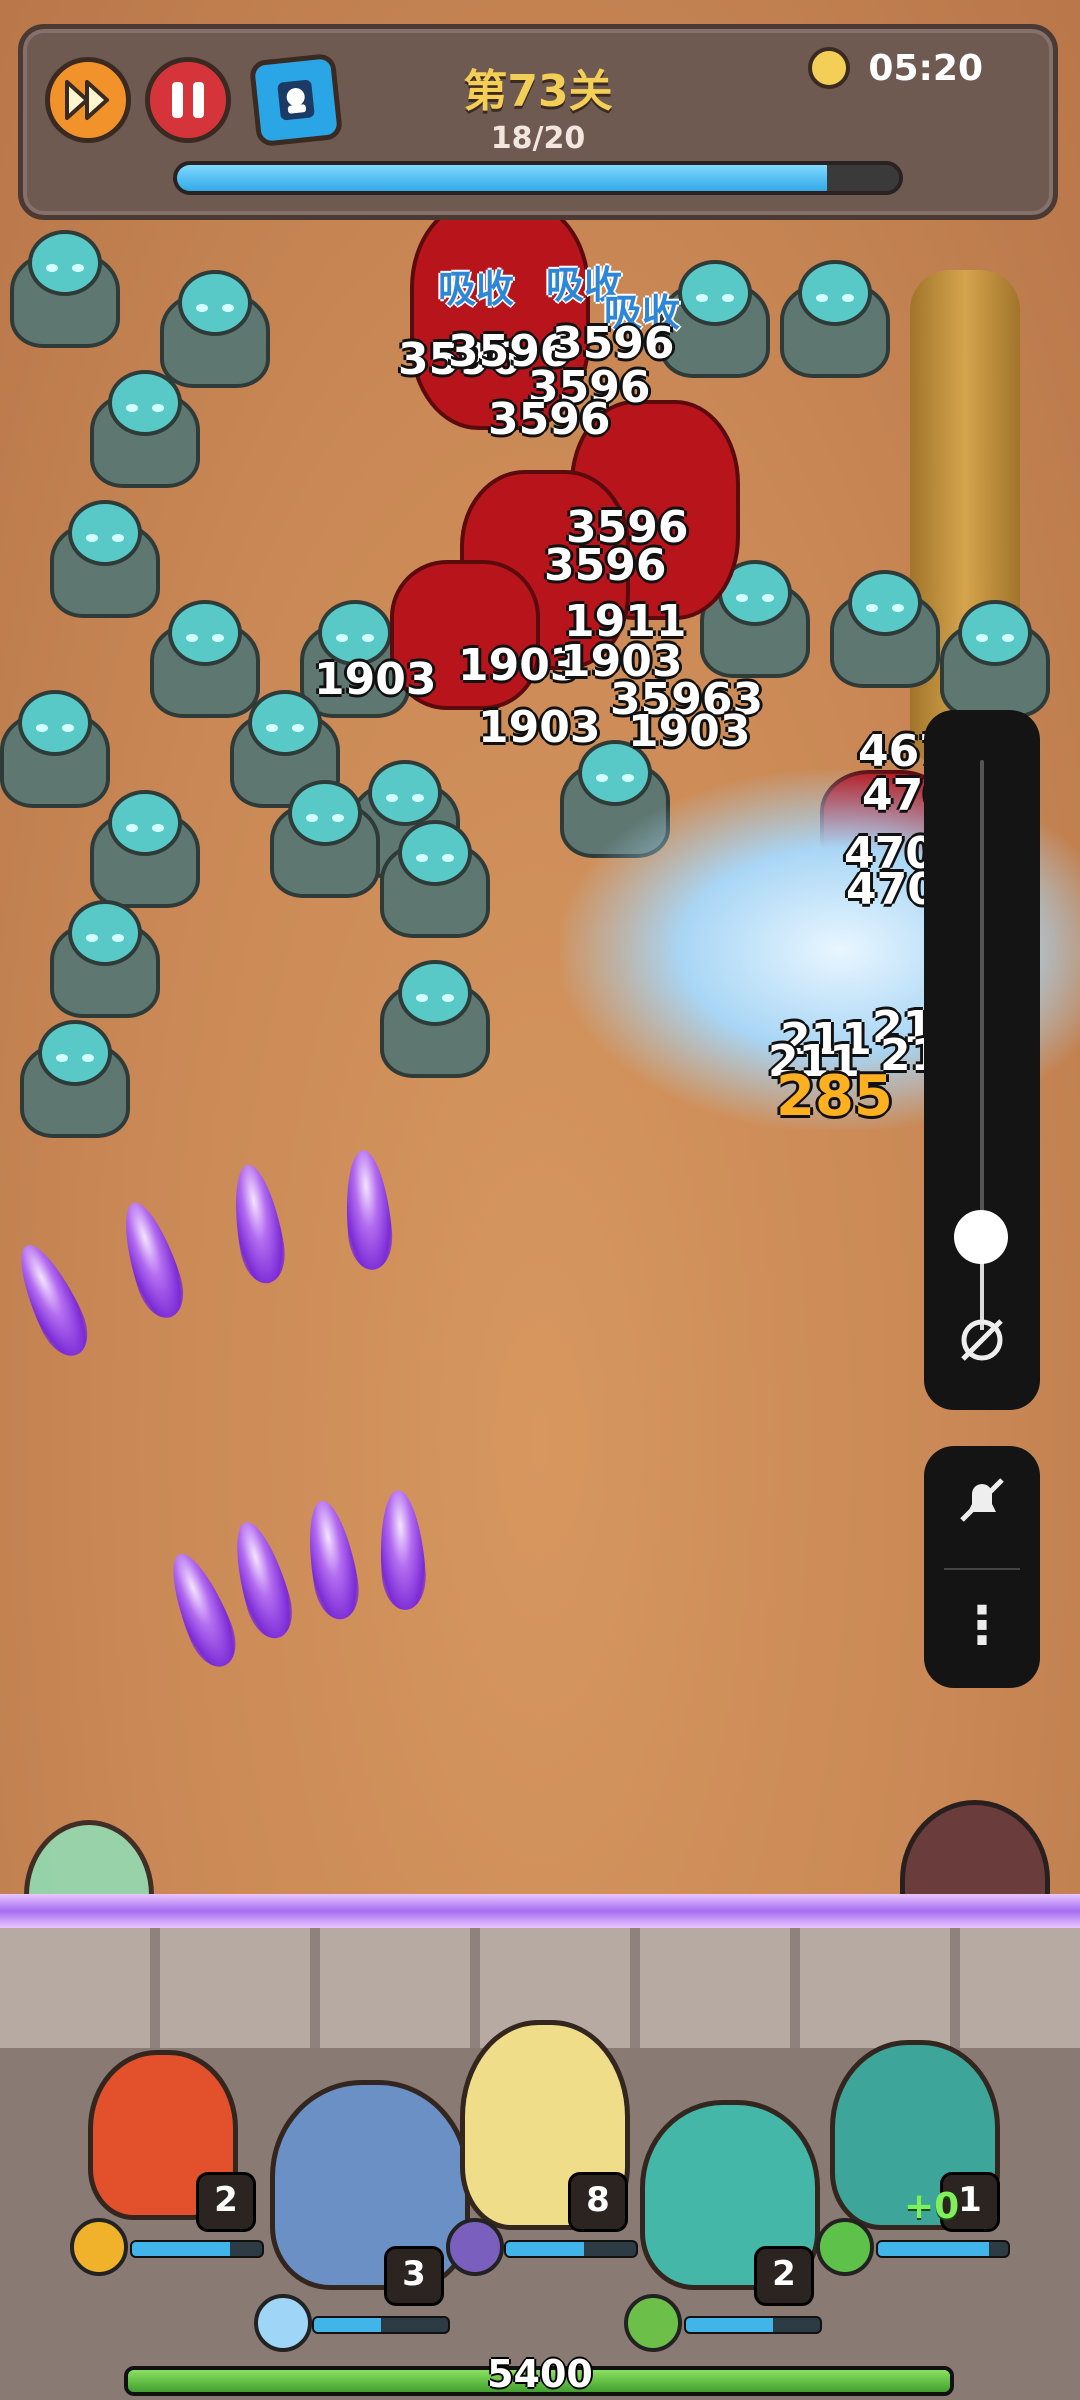  What do you see at coordinates (982, 1340) in the screenshot?
I see `eye-off-icon` at bounding box center [982, 1340].